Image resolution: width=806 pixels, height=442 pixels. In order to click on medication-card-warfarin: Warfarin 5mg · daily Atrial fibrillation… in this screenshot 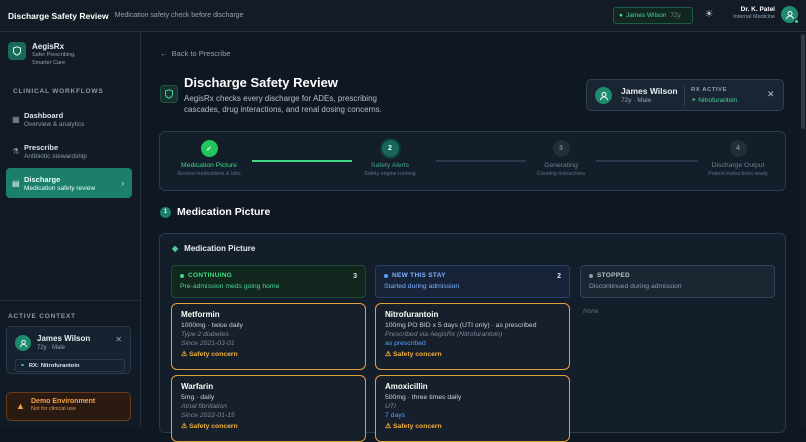, I will do `click(268, 408)`.